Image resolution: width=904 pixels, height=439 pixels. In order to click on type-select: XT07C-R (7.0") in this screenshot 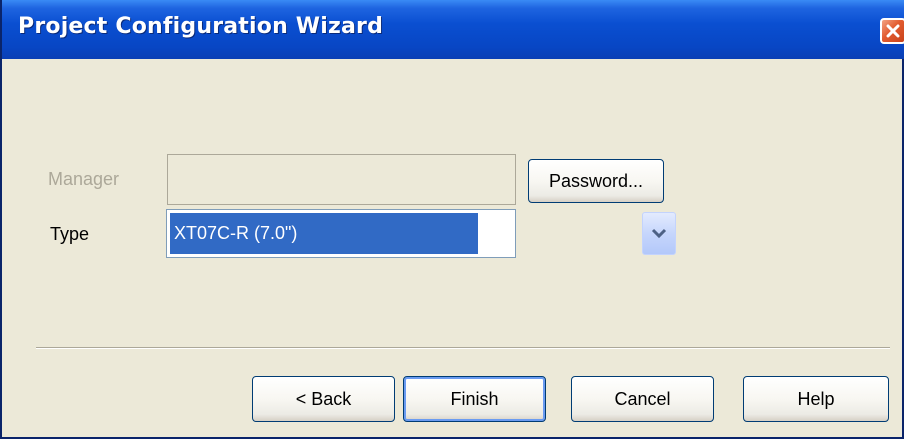, I will do `click(421, 233)`.